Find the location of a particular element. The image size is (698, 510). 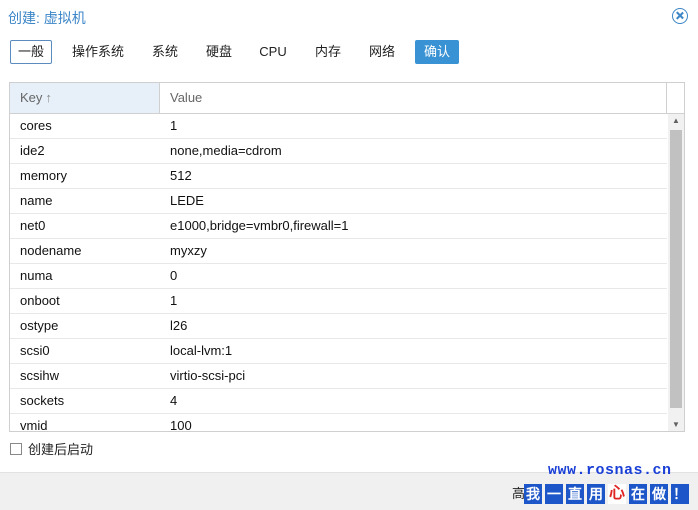

table-row: sockets 4 is located at coordinates (338, 401).